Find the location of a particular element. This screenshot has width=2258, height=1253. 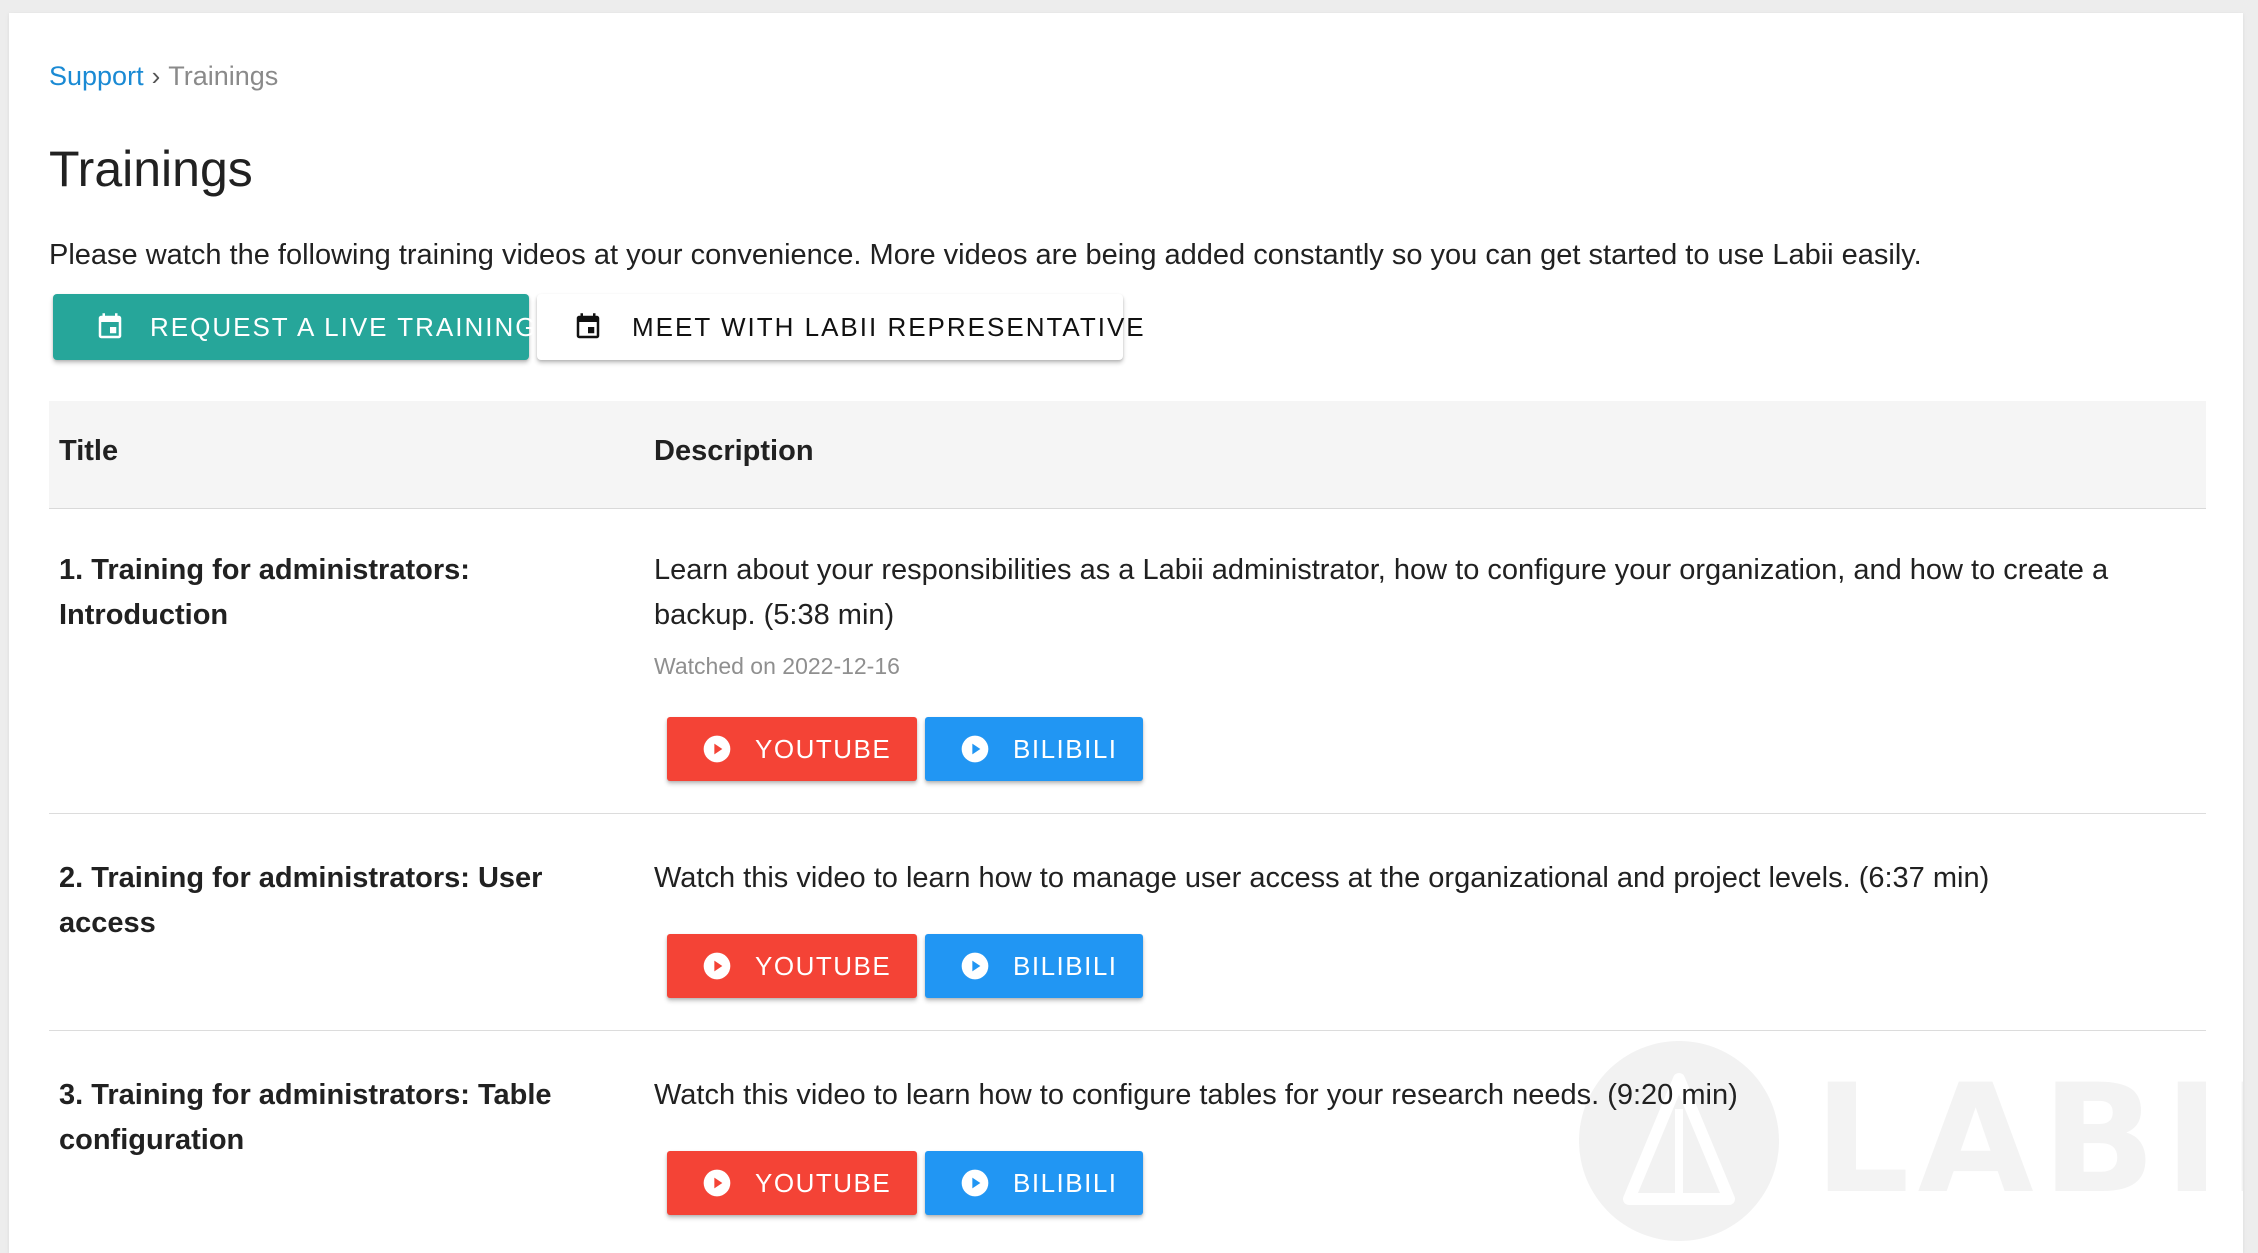

request-live-training-label: REQUEST A LIVE TRAINING is located at coordinates (344, 326).